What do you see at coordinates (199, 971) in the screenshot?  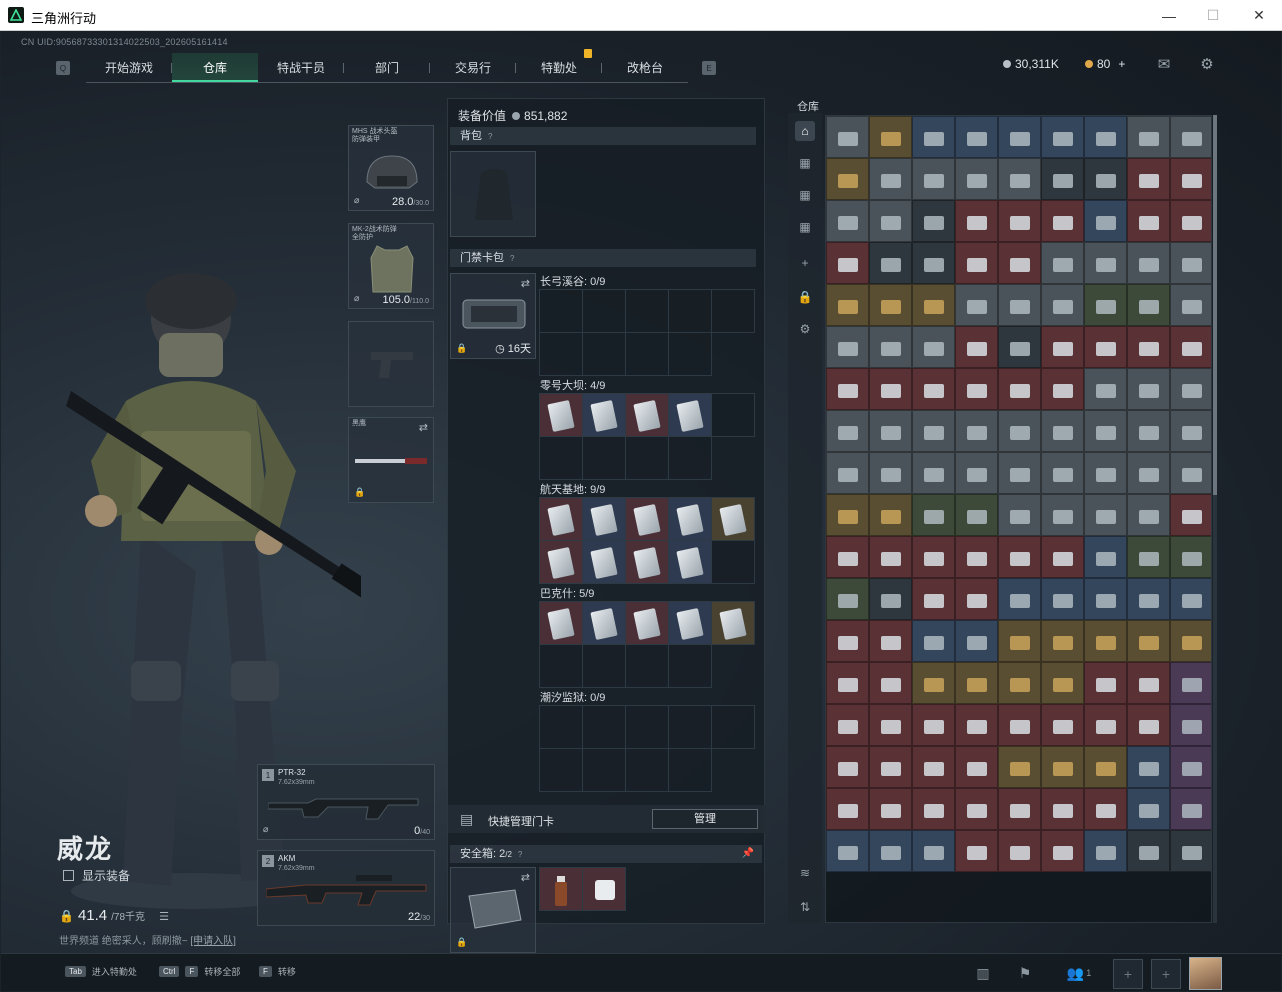 I see `hint-transfer-all: Ctrl F 转移全部` at bounding box center [199, 971].